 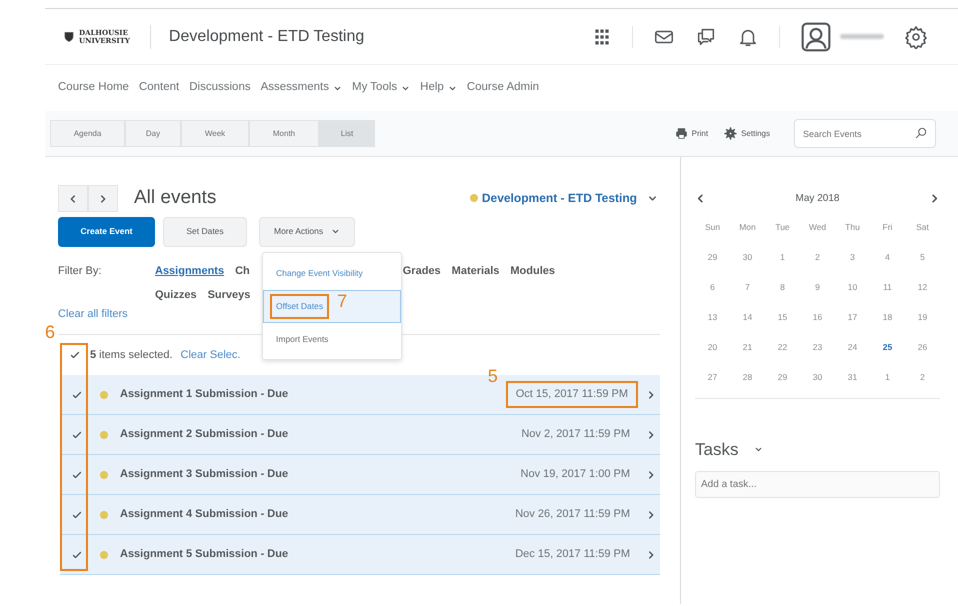 What do you see at coordinates (204, 514) in the screenshot?
I see `event-title: Assignment 4 Submission - Due` at bounding box center [204, 514].